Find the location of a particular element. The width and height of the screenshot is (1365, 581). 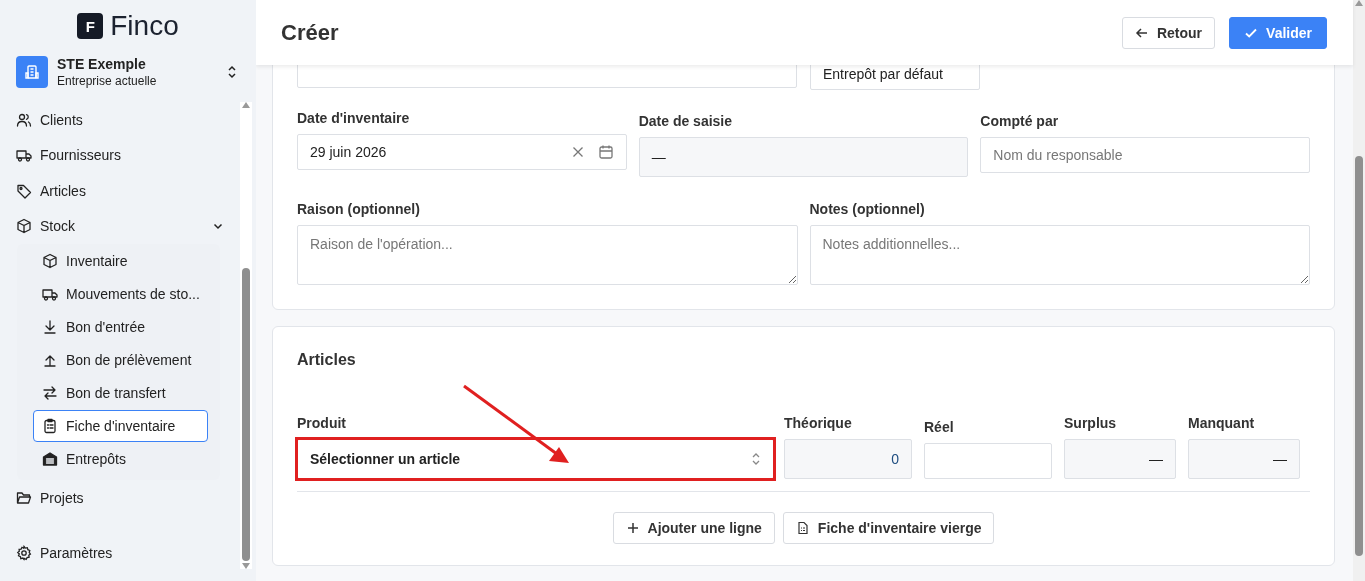

company-name: STE Exemple is located at coordinates (102, 64).